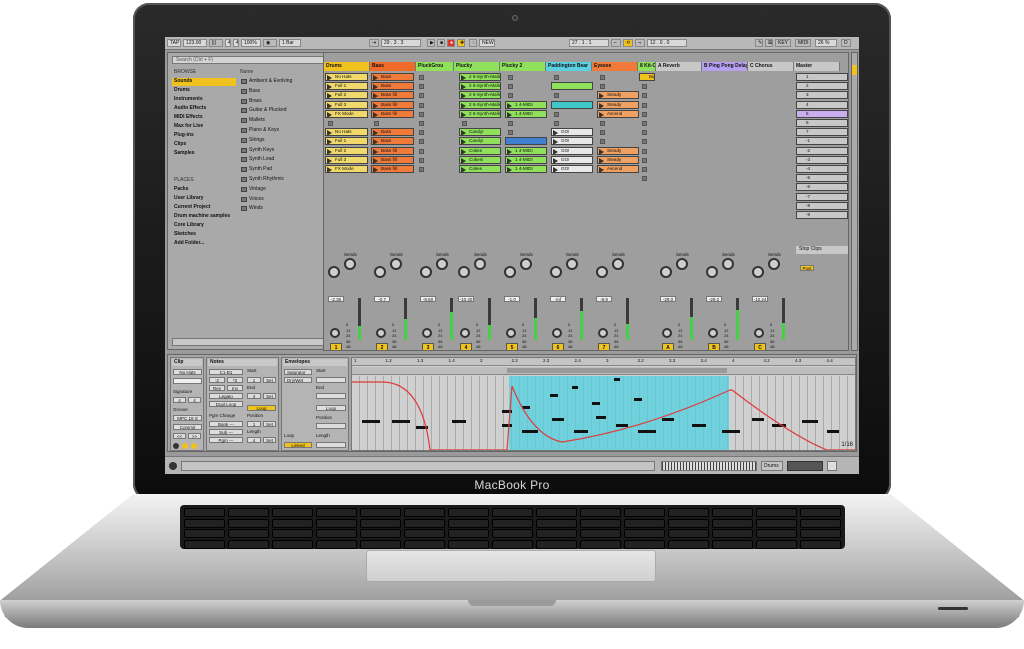 Image resolution: width=1024 pixels, height=649 pixels. I want to click on eyesee-clip: Ascend, so click(618, 113).